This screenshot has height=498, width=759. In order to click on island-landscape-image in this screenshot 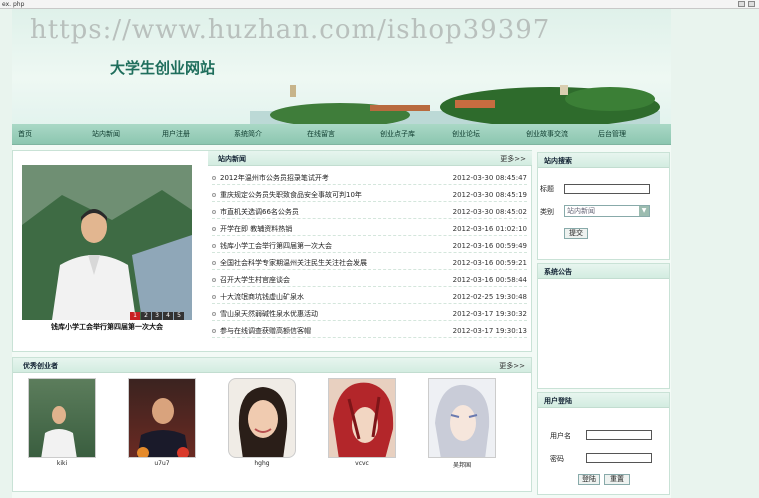, I will do `click(455, 104)`.